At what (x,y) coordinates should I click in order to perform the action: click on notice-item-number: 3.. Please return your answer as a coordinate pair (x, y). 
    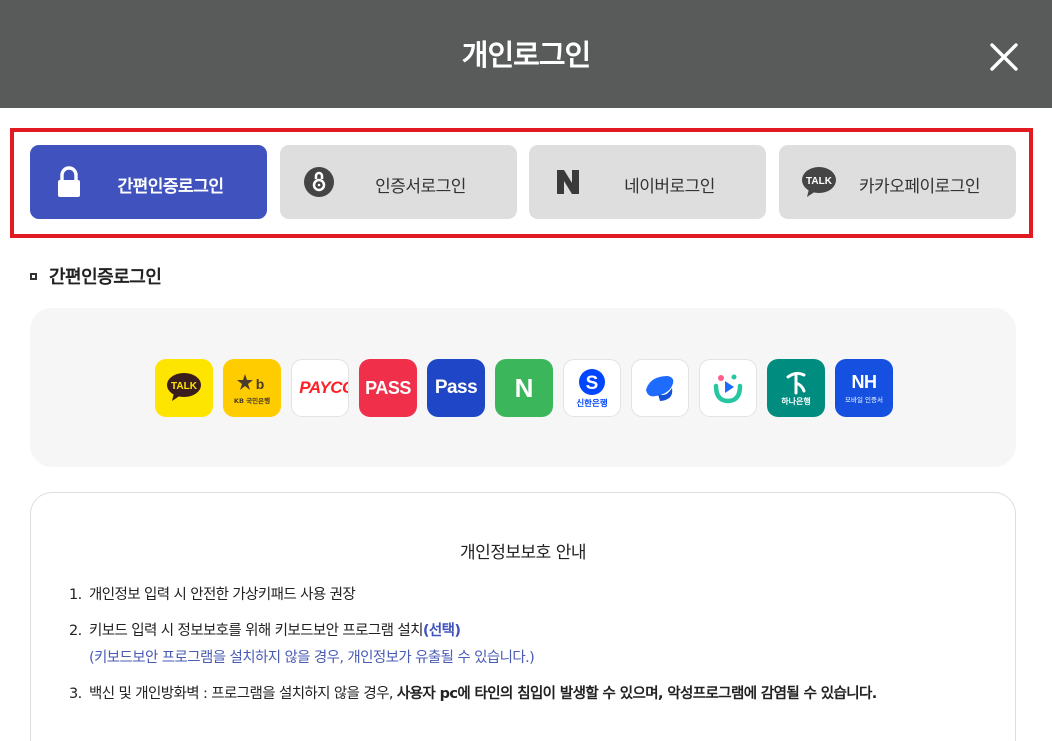
    Looking at the image, I should click on (75, 694).